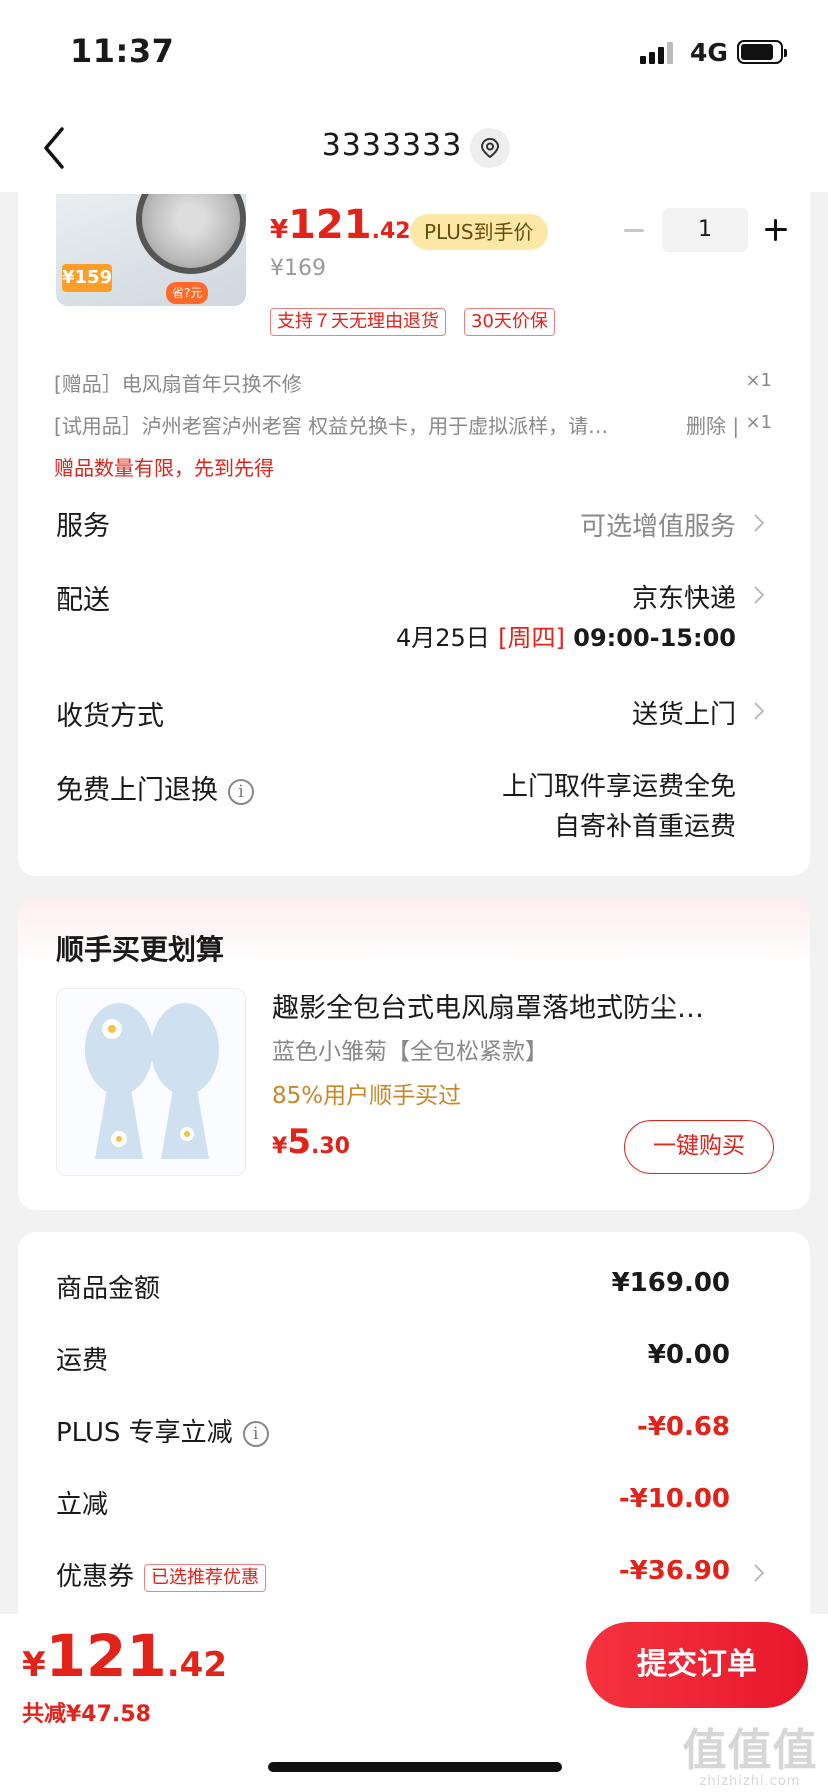 The image size is (828, 1792). Describe the element at coordinates (311, 1142) in the screenshot. I see `addon-price: ¥5.30` at that location.